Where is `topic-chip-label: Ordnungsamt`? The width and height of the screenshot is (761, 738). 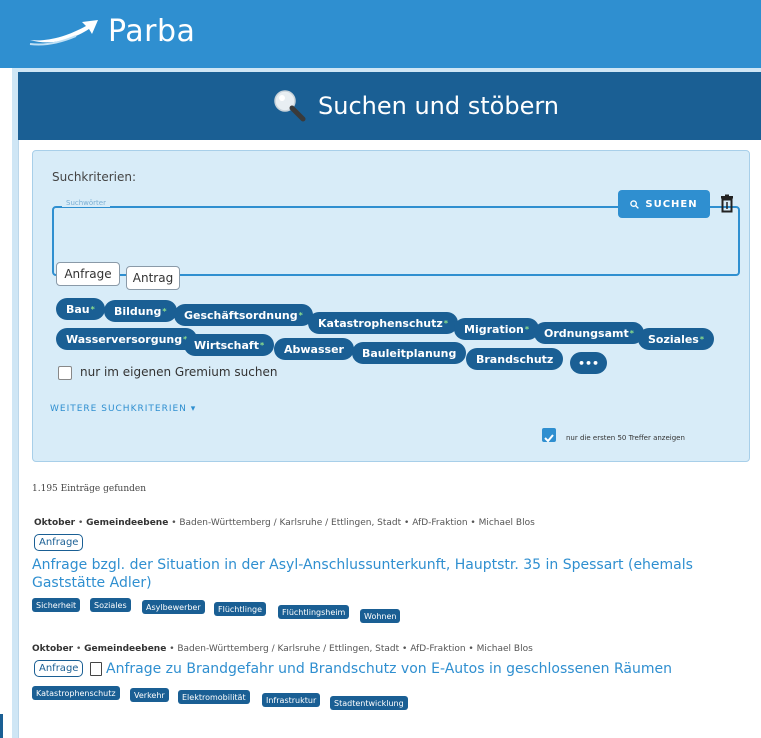
topic-chip-label: Ordnungsamt is located at coordinates (586, 333).